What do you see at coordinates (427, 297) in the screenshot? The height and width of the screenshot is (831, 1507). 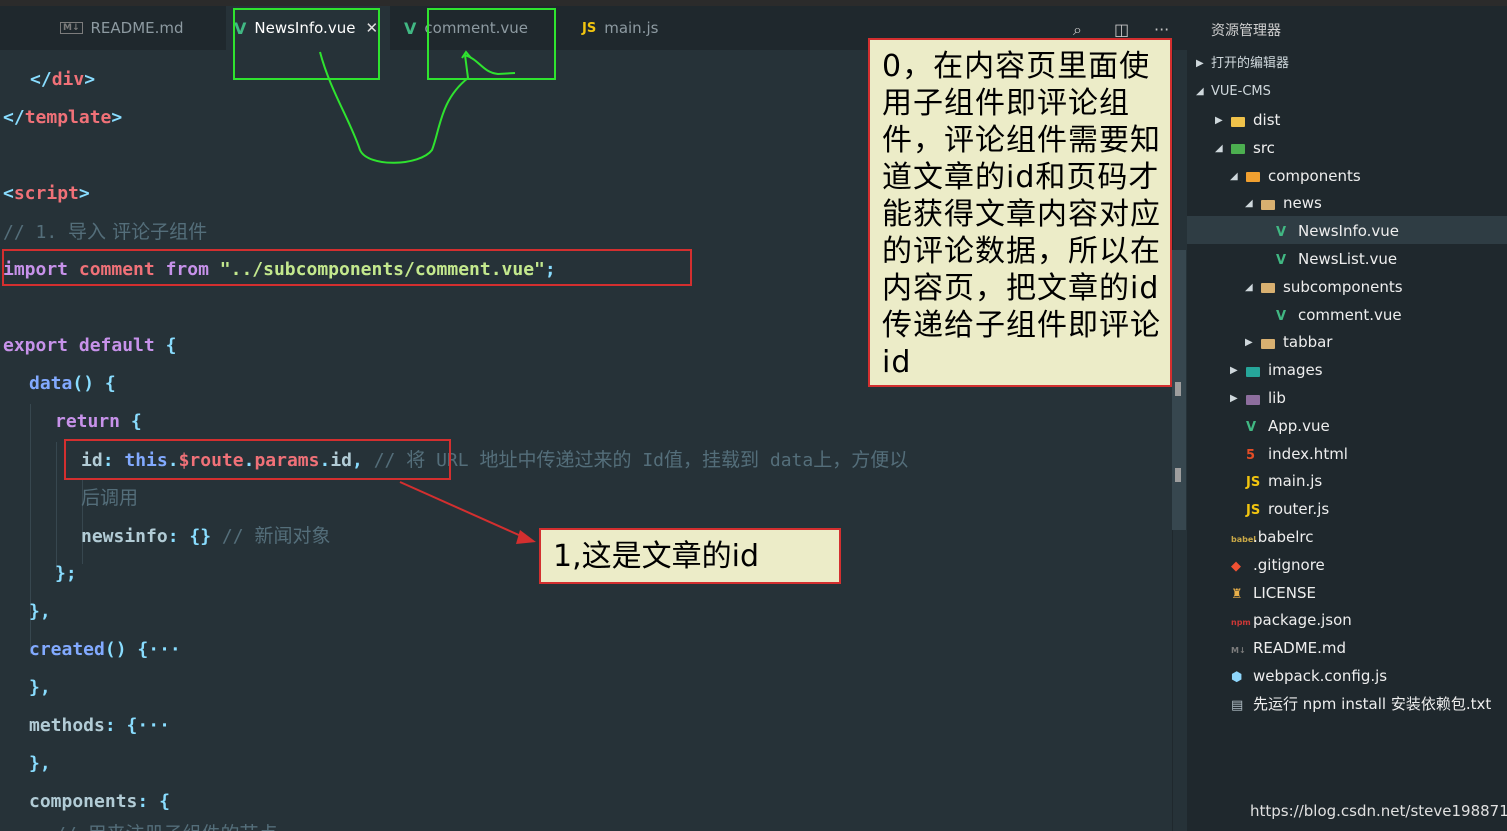 I see `annotation-arrows` at bounding box center [427, 297].